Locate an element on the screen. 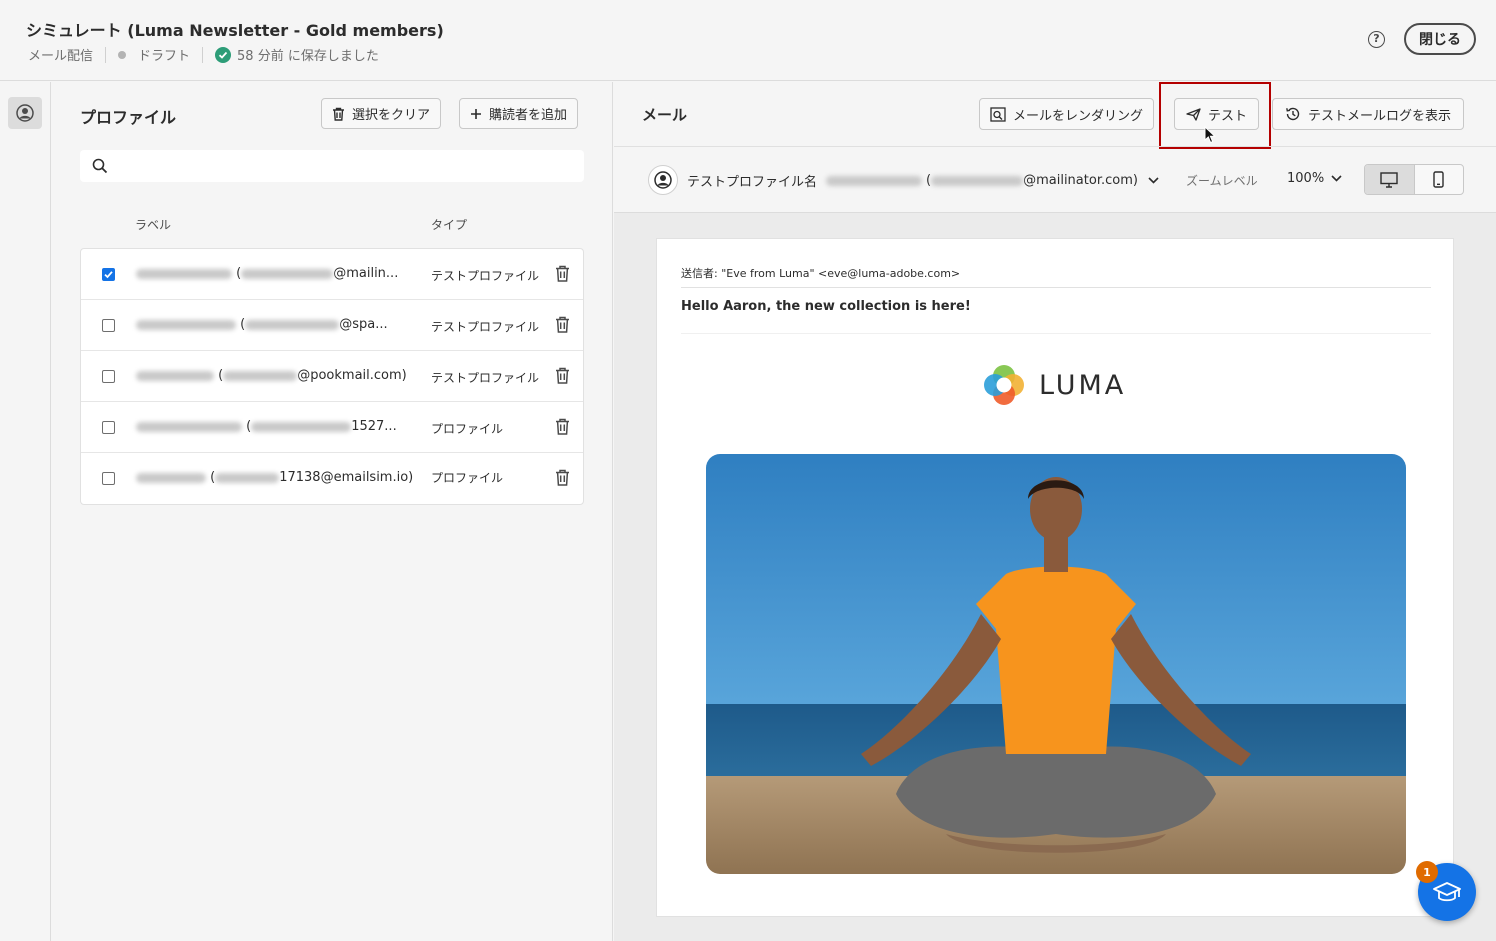 The height and width of the screenshot is (941, 1496). email-title: メール is located at coordinates (665, 115).